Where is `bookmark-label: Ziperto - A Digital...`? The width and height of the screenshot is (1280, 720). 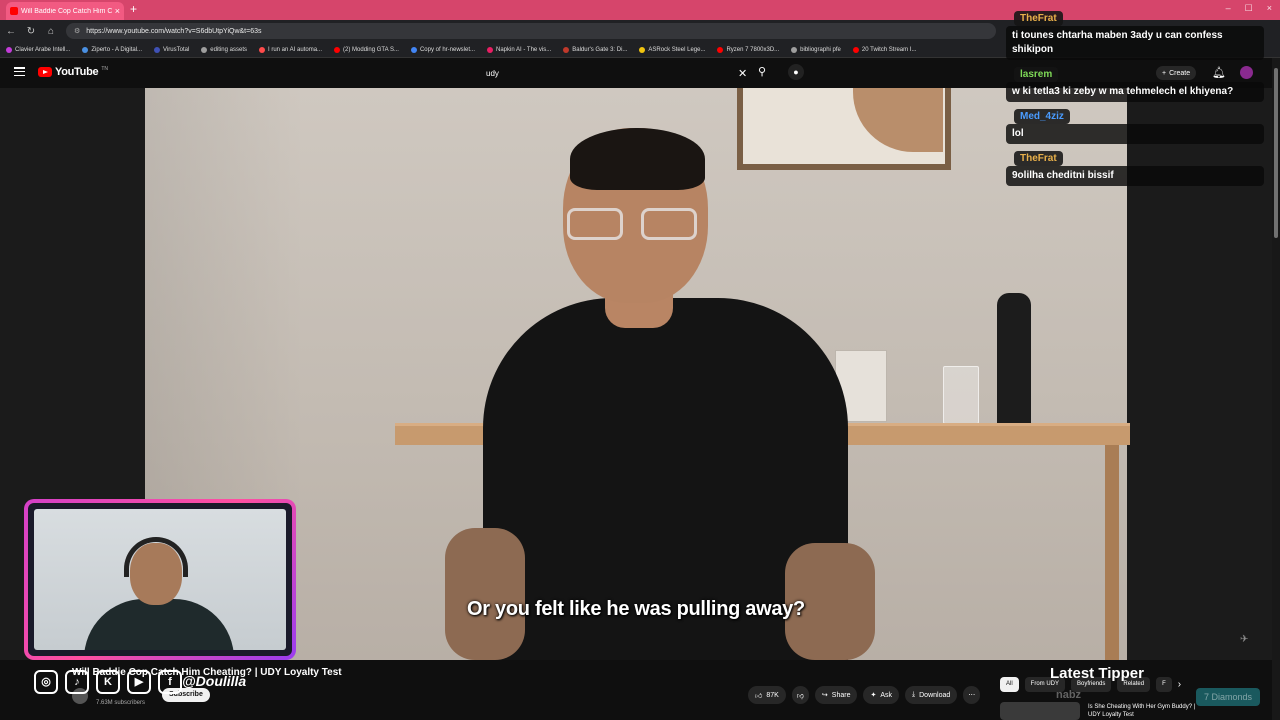
bookmark-label: Ziperto - A Digital... is located at coordinates (117, 49).